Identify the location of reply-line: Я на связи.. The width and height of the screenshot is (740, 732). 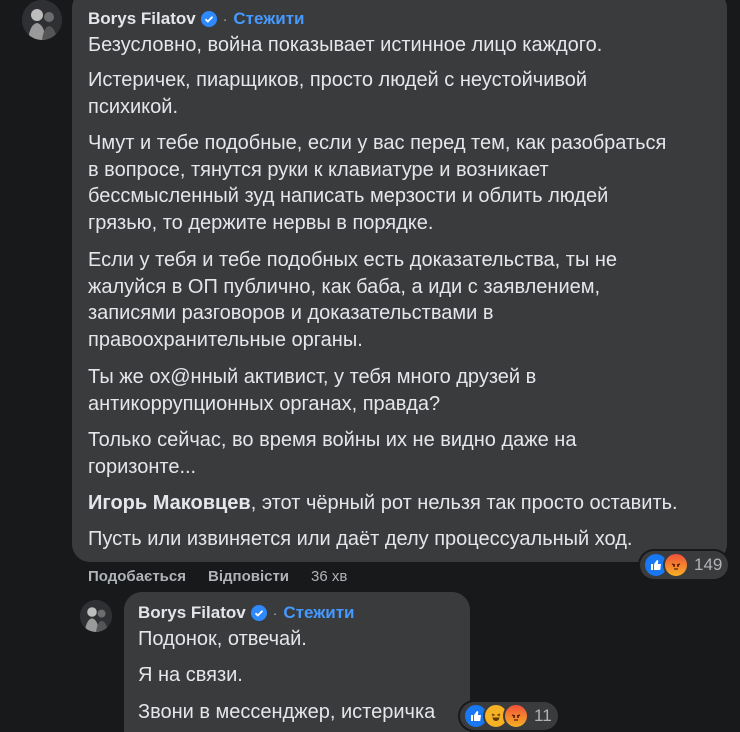
(190, 675).